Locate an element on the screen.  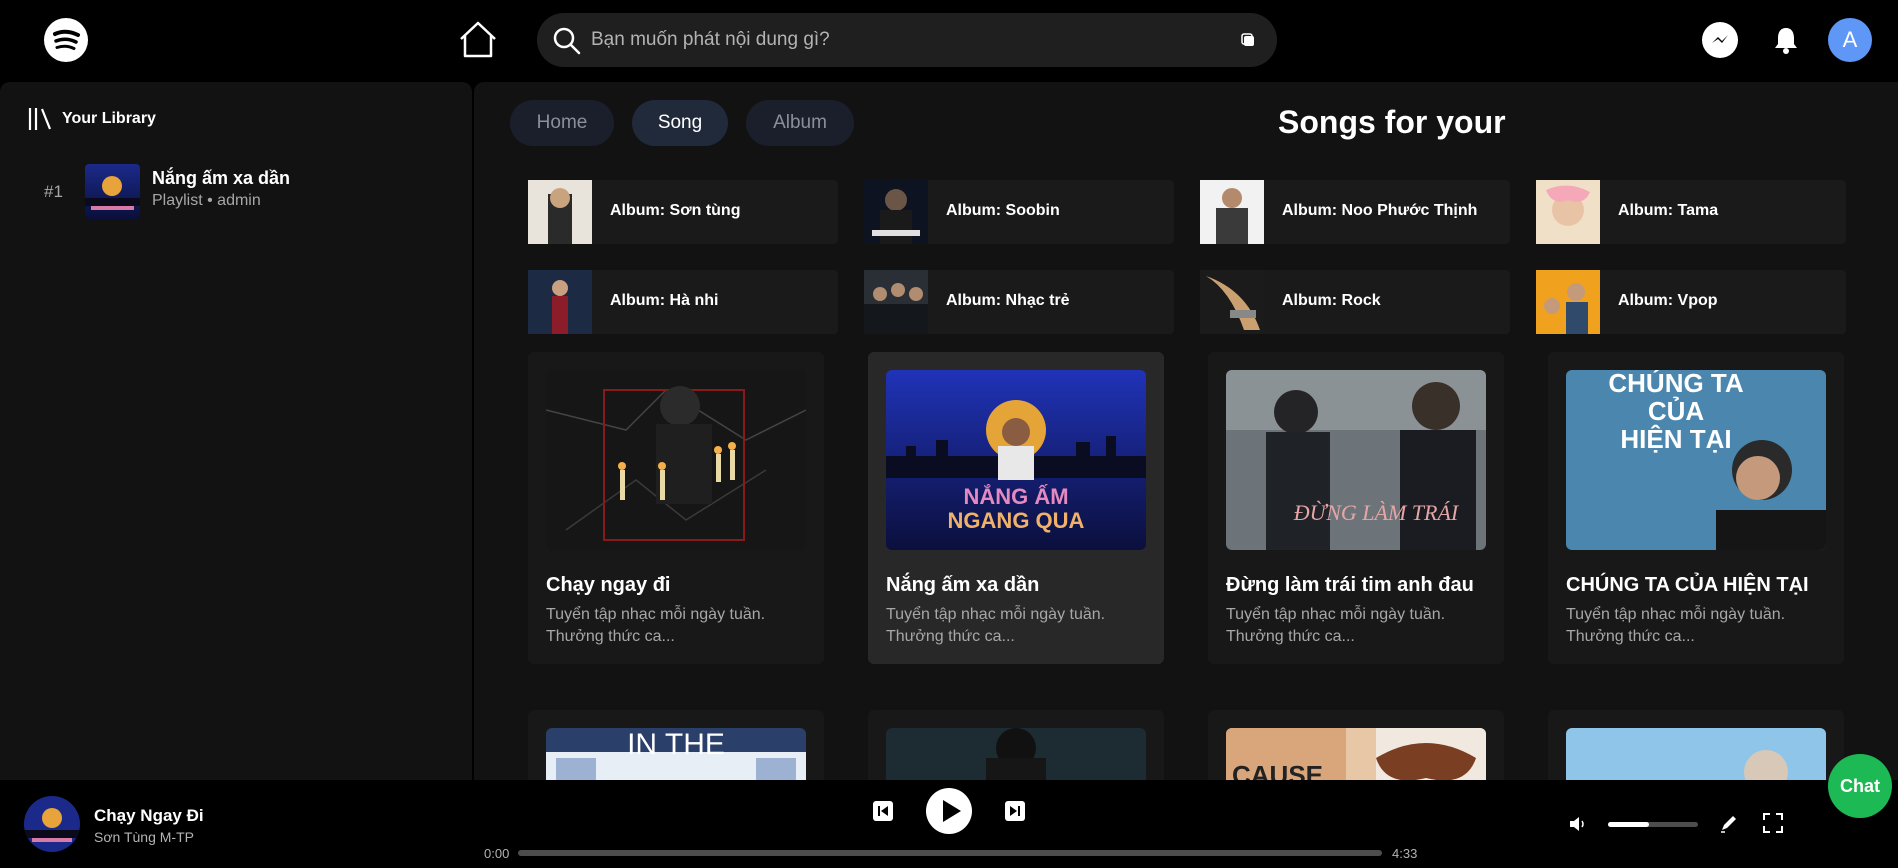
library-item-thumbnail is located at coordinates (112, 191).